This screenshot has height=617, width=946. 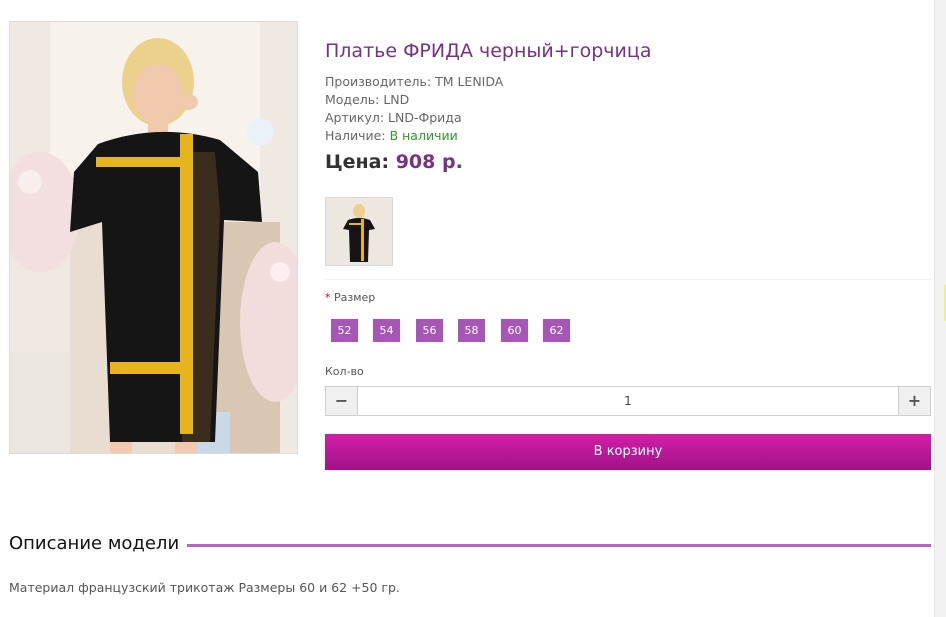 What do you see at coordinates (471, 330) in the screenshot?
I see `size-option-58: 58` at bounding box center [471, 330].